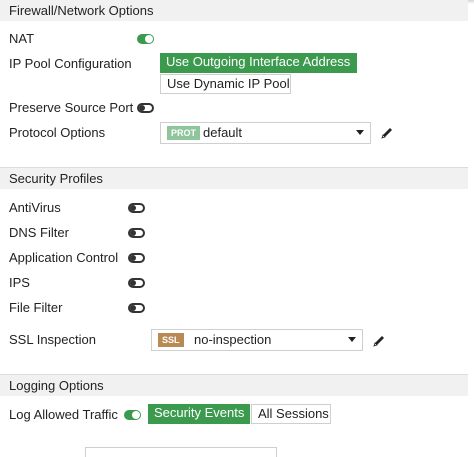 This screenshot has height=457, width=474. I want to click on ips-label: IPS, so click(19, 282).